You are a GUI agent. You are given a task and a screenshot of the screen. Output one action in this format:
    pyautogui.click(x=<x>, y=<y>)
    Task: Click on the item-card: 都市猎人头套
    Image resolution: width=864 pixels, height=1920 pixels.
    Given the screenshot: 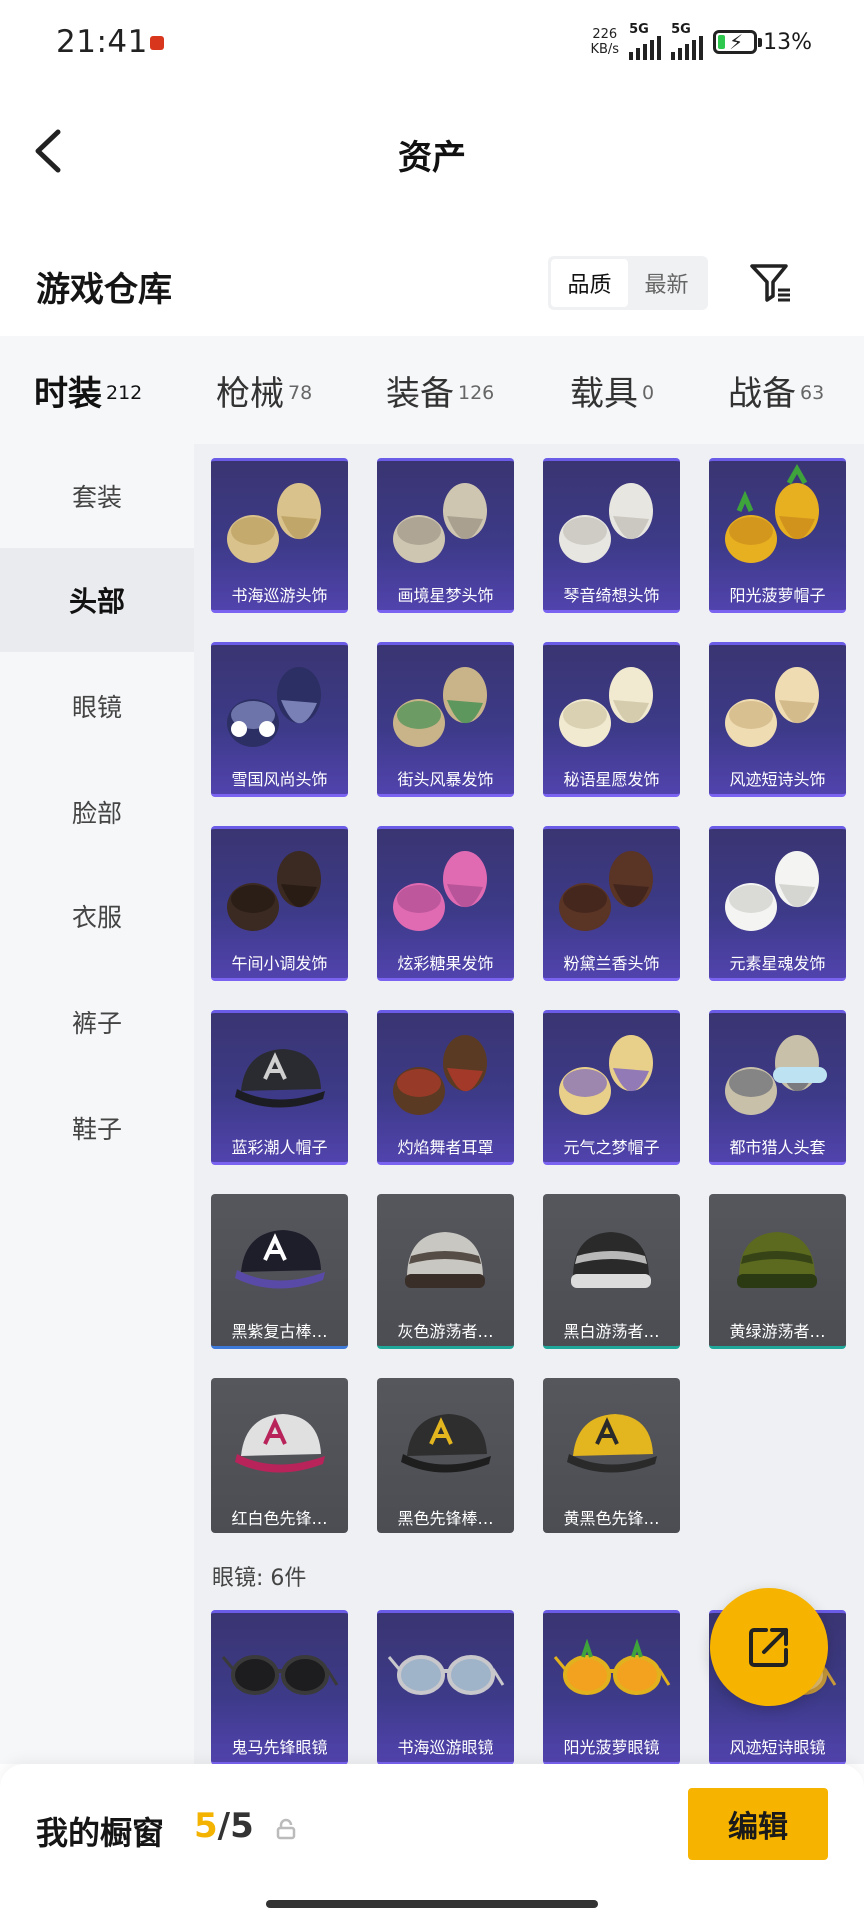 What is the action you would take?
    pyautogui.click(x=777, y=1087)
    